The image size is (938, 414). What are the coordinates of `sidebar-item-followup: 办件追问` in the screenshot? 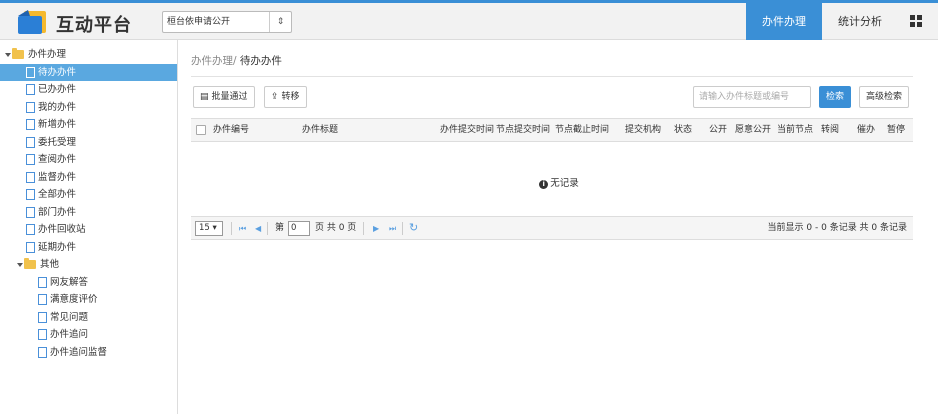 It's located at (88, 335).